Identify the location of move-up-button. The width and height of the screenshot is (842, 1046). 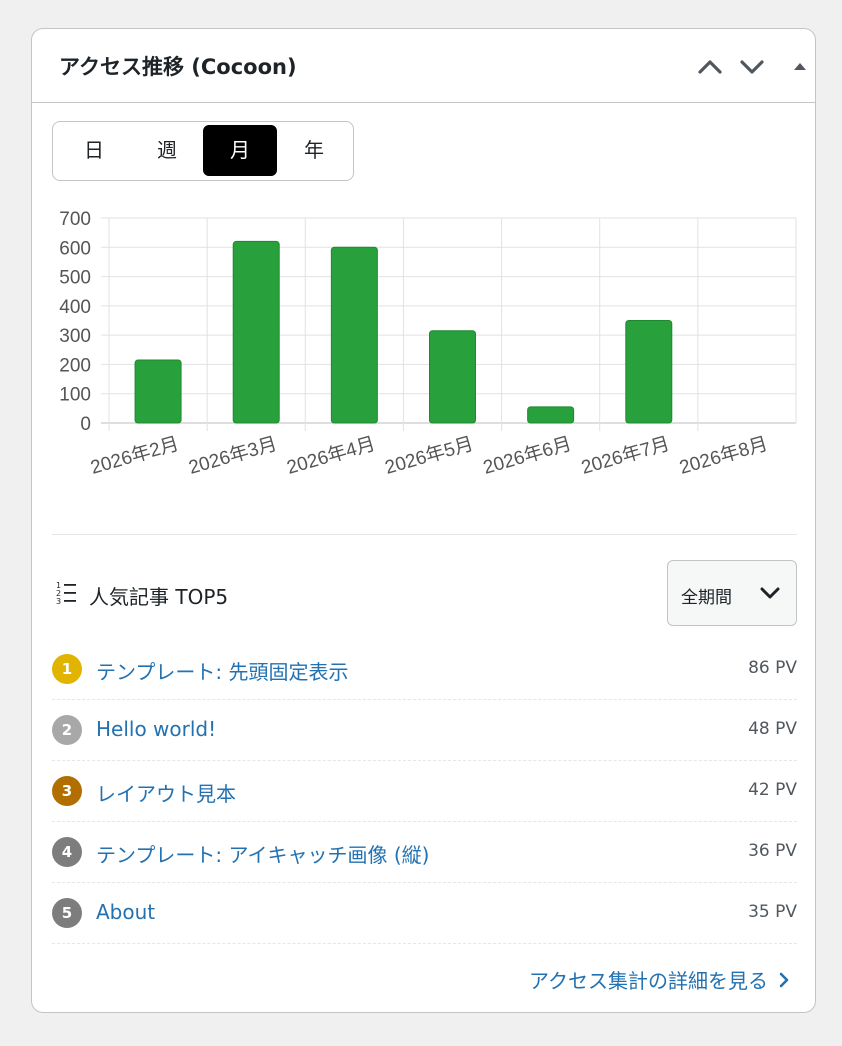
(710, 67).